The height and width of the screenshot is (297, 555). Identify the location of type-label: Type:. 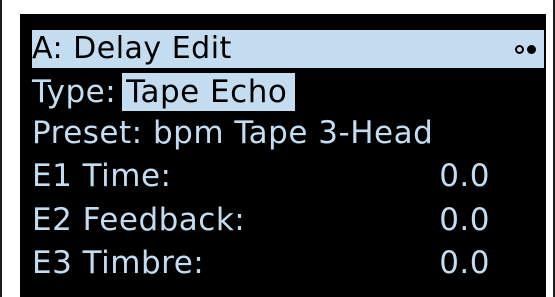
(74, 92).